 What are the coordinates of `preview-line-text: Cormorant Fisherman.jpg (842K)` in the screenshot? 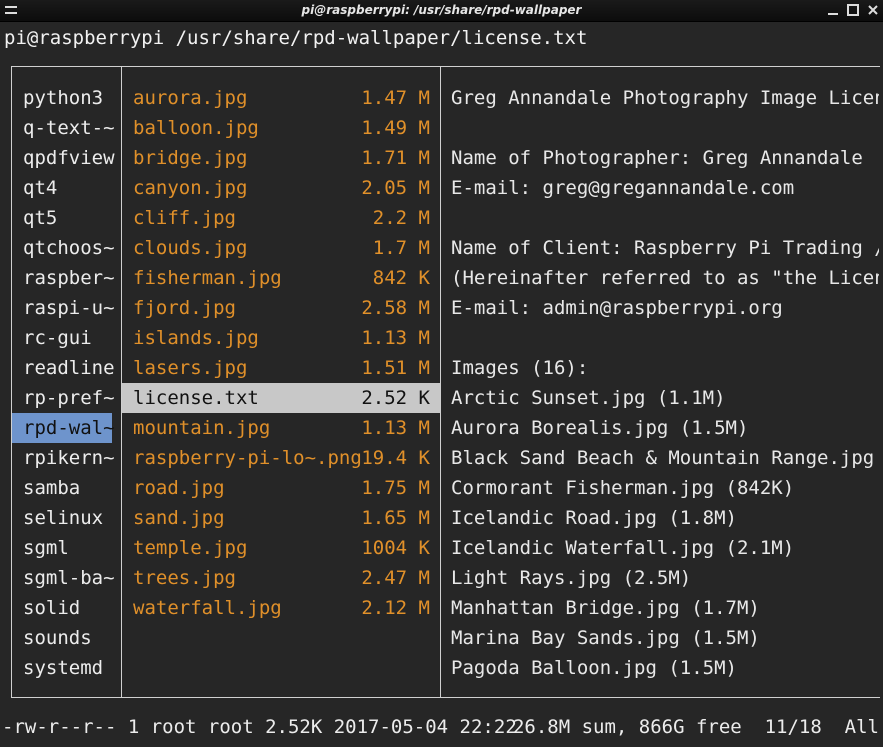 It's located at (623, 488).